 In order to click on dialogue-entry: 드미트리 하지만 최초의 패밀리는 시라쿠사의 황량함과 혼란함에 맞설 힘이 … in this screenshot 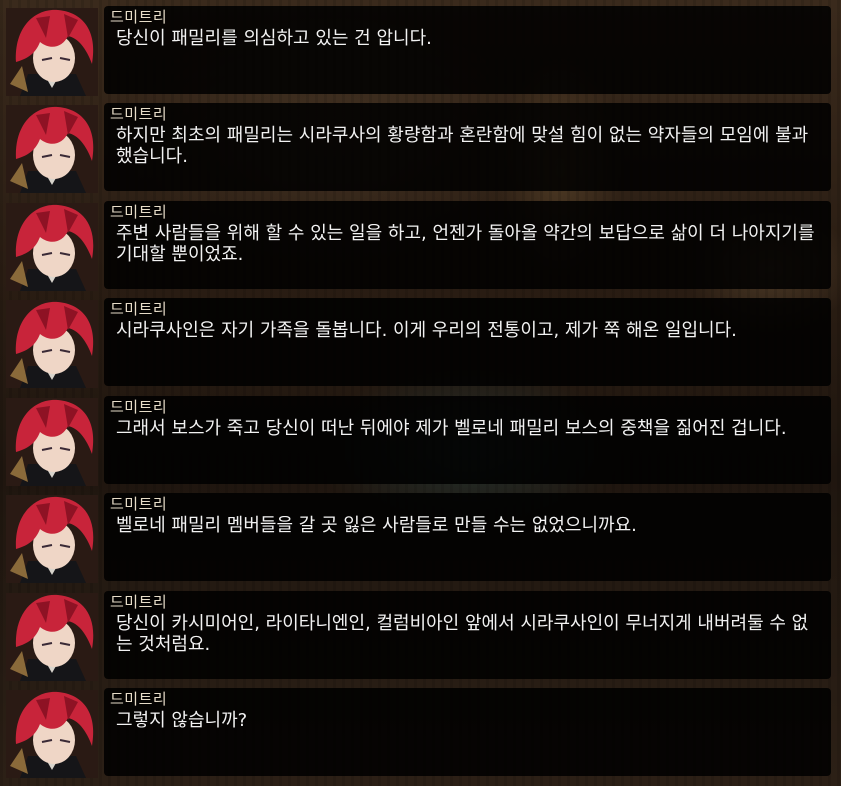, I will do `click(420, 149)`.